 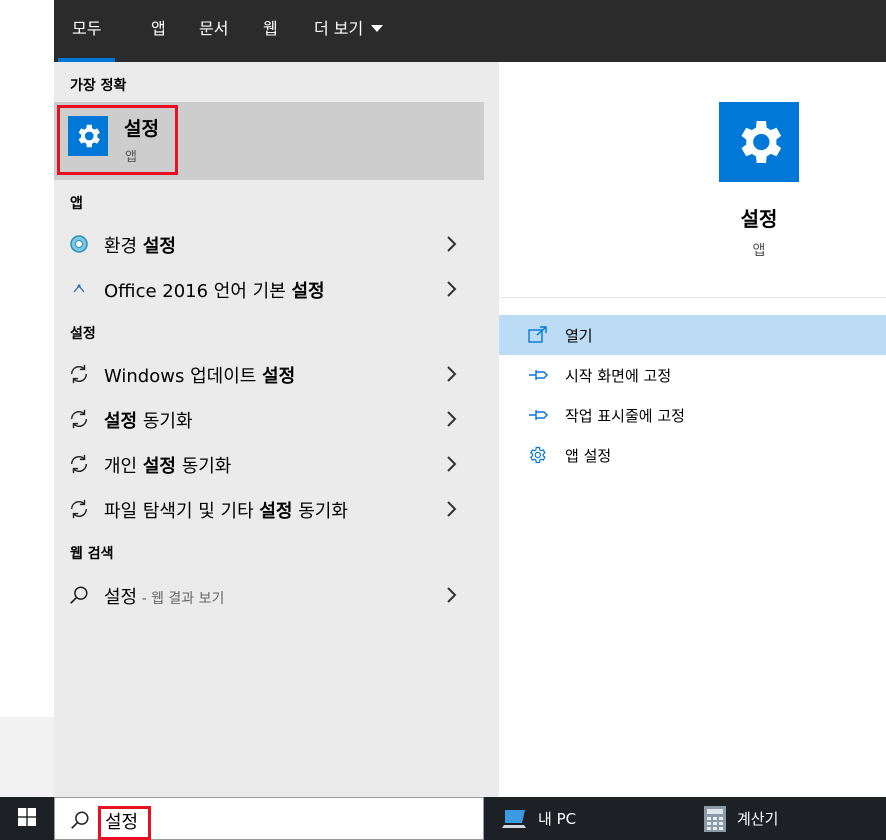 I want to click on result-personal-sync: 개인 설정 동기화, so click(x=269, y=464).